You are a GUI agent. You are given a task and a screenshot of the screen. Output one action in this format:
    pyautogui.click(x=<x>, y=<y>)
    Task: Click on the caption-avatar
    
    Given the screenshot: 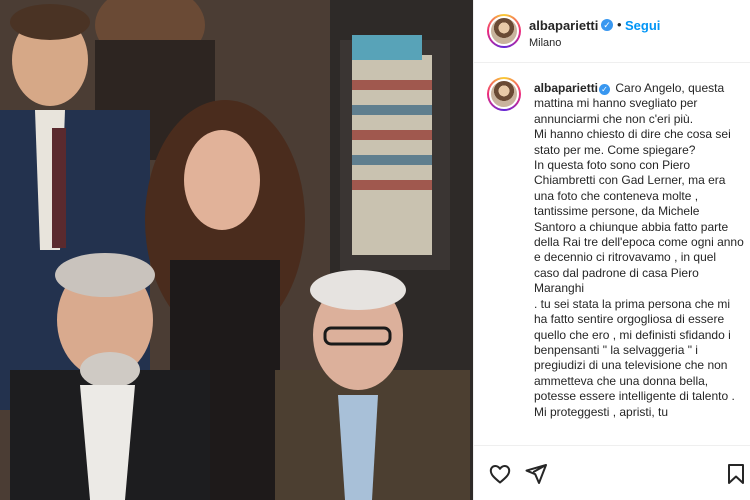 What is the action you would take?
    pyautogui.click(x=504, y=94)
    